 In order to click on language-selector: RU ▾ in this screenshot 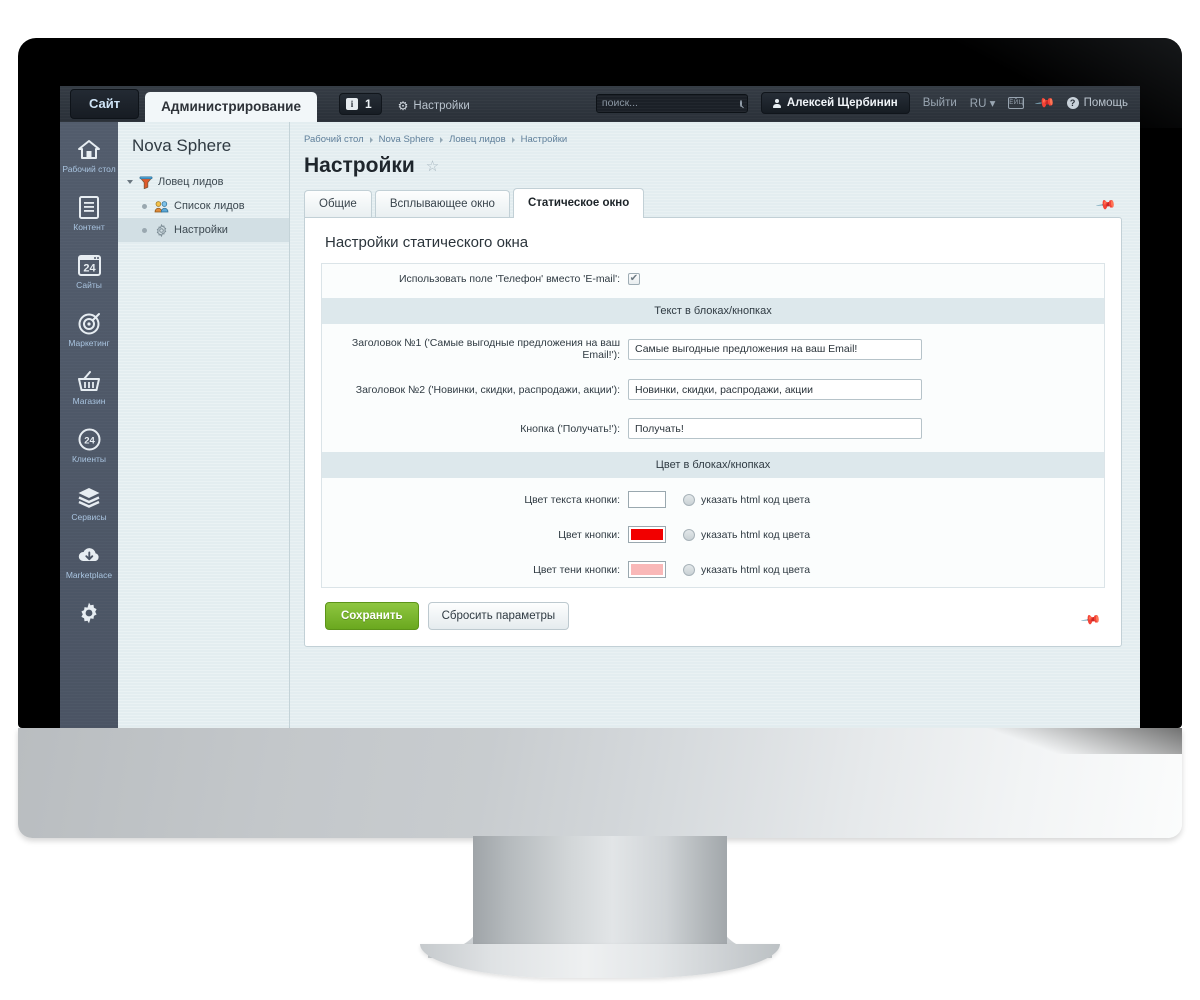, I will do `click(983, 103)`.